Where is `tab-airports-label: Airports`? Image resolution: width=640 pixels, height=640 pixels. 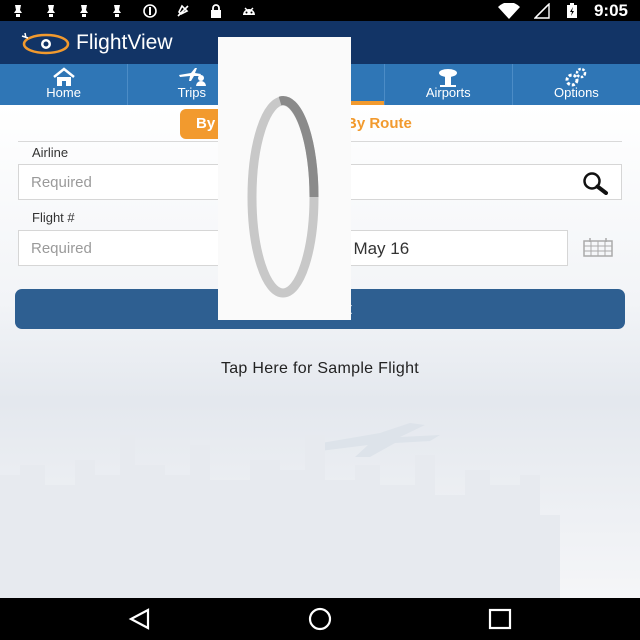 tab-airports-label: Airports is located at coordinates (448, 92).